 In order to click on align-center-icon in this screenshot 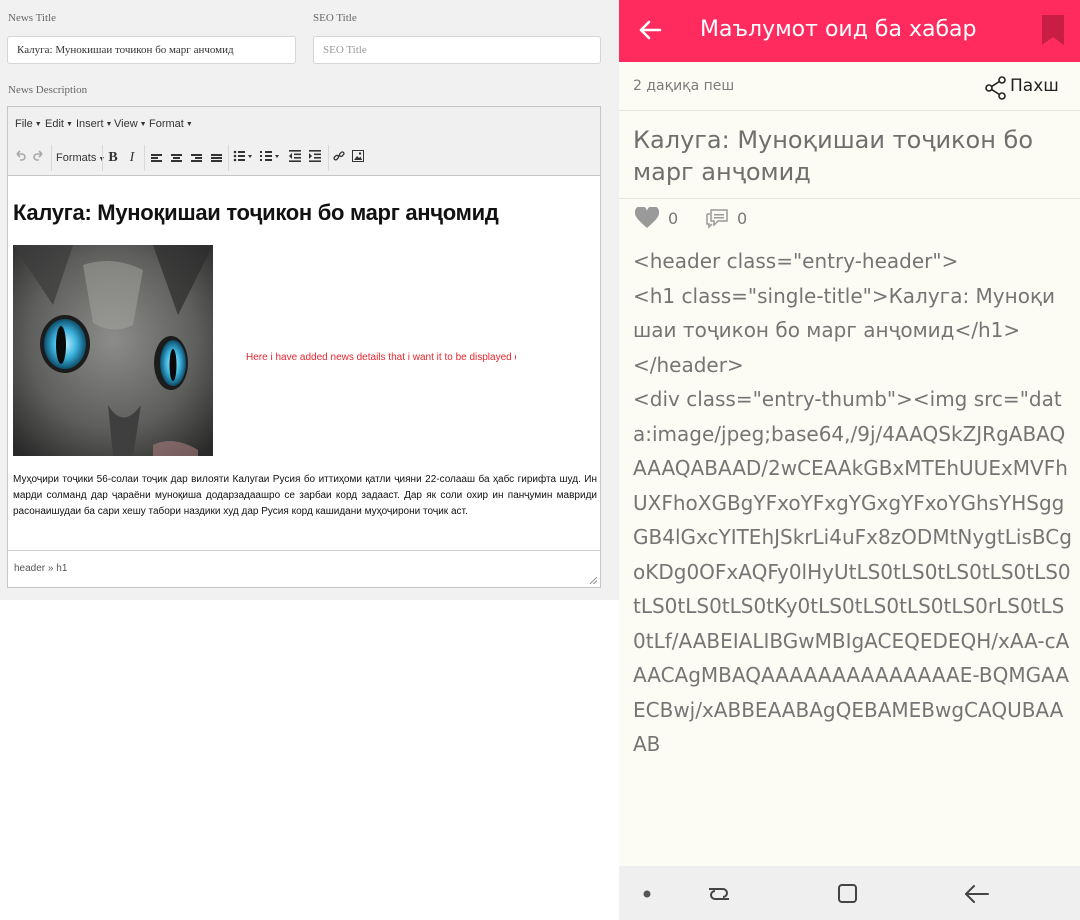, I will do `click(176, 158)`.